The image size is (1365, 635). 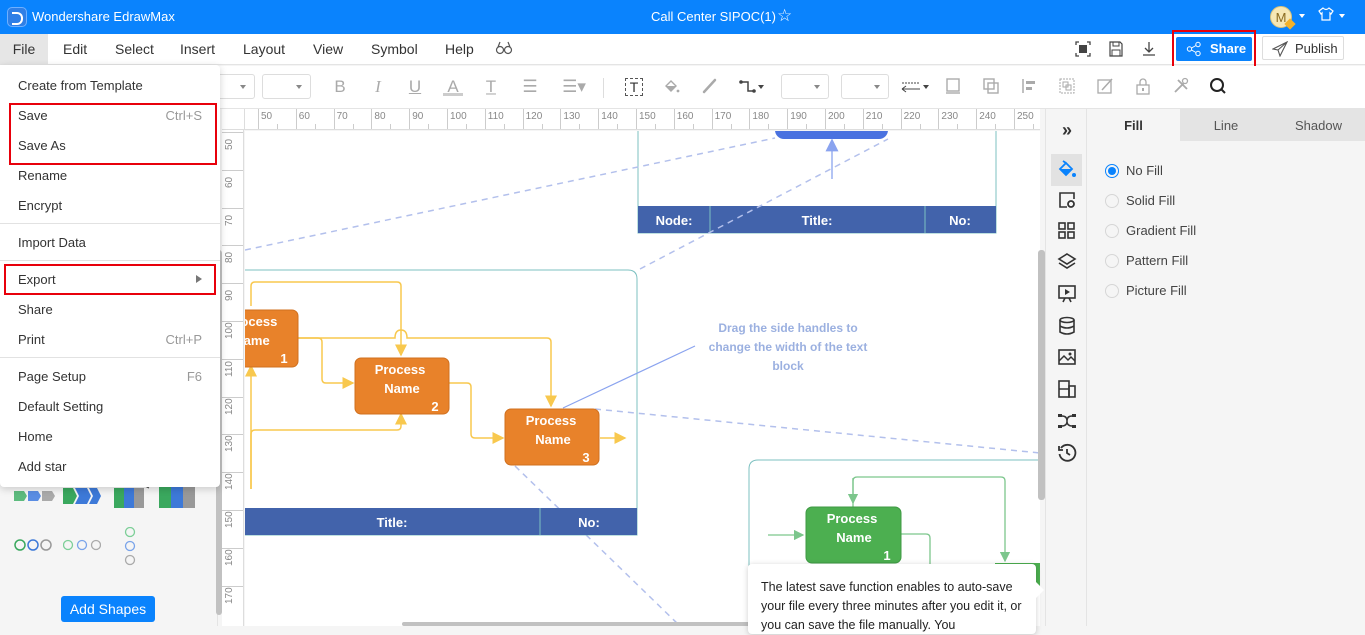 I want to click on line-style-select, so click(x=865, y=86).